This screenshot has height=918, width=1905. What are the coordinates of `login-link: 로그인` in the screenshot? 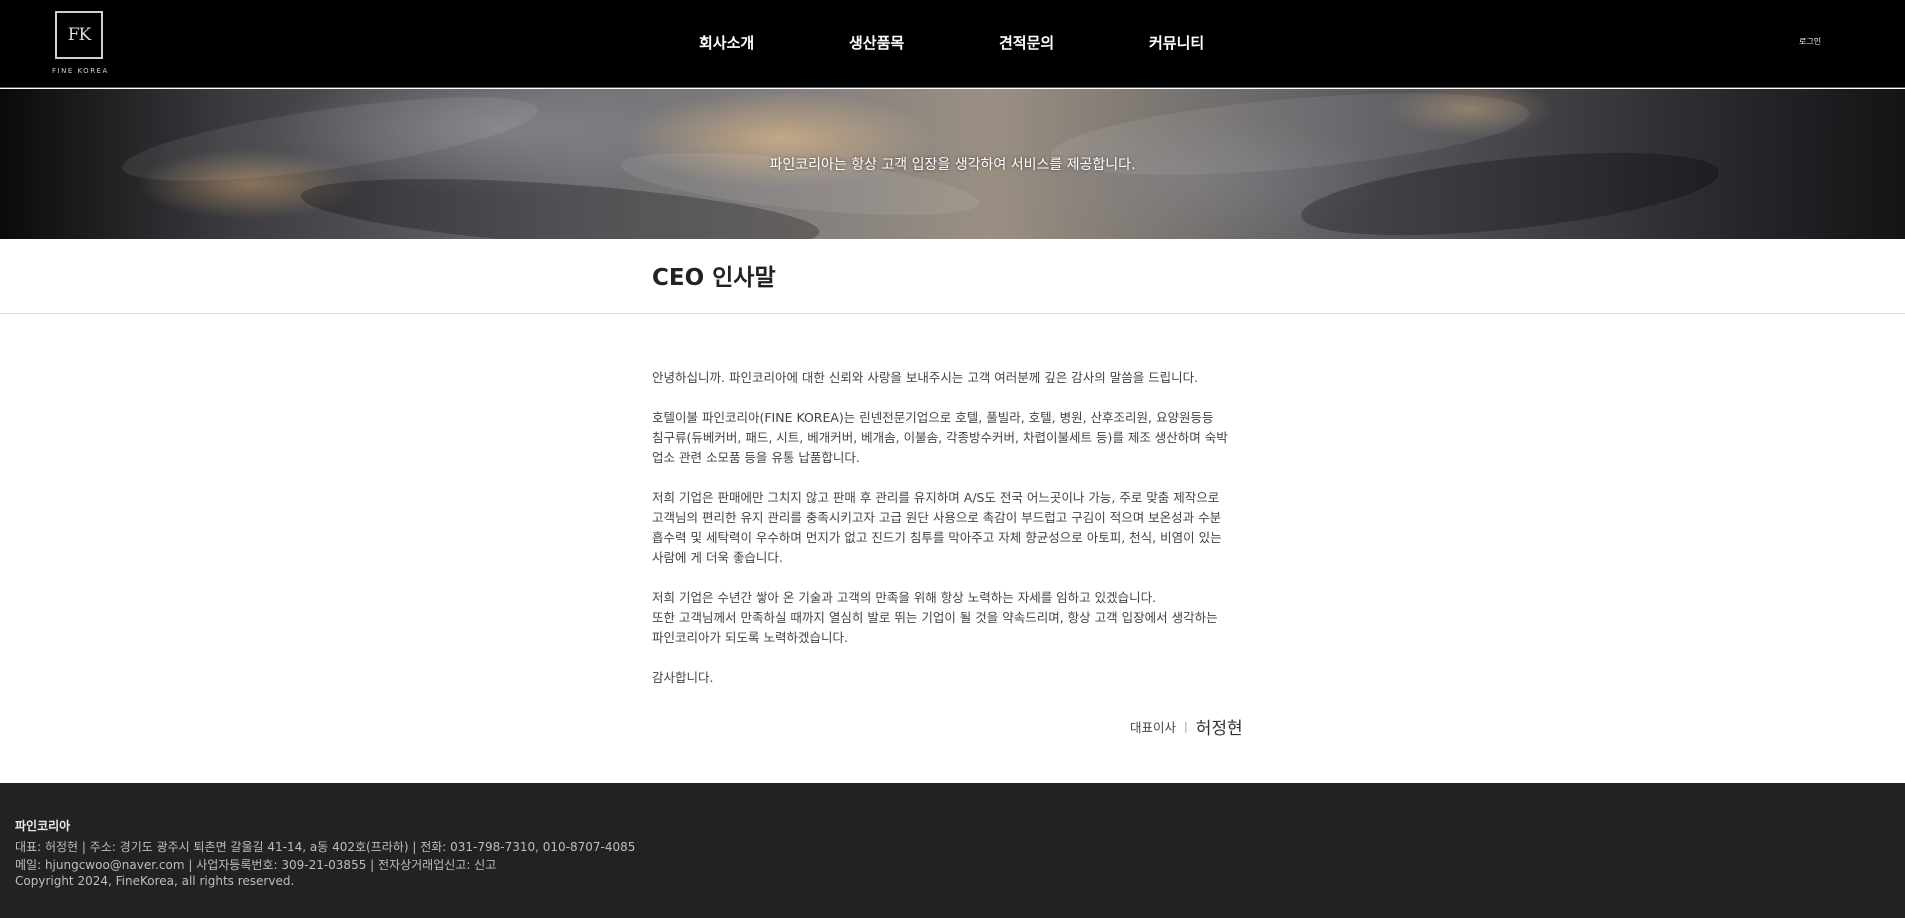 It's located at (1810, 41).